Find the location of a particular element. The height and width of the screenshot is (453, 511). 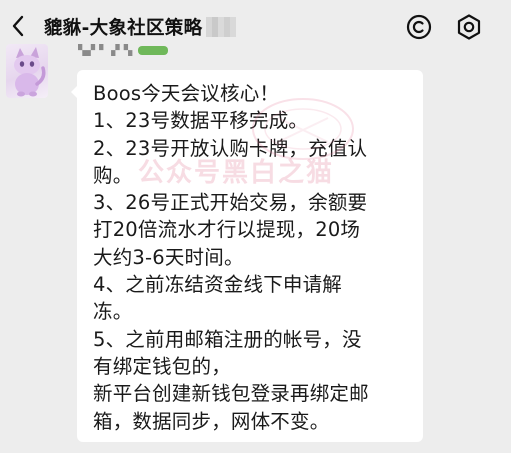

message-line: 1、23号数据平移完成。 is located at coordinates (201, 121).